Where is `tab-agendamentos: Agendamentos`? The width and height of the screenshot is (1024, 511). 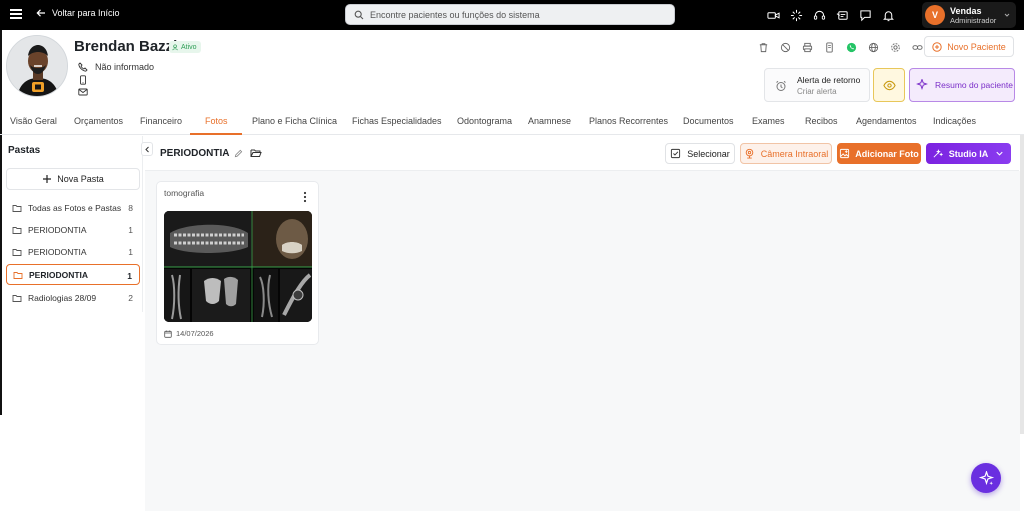
tab-agendamentos: Agendamentos is located at coordinates (886, 121).